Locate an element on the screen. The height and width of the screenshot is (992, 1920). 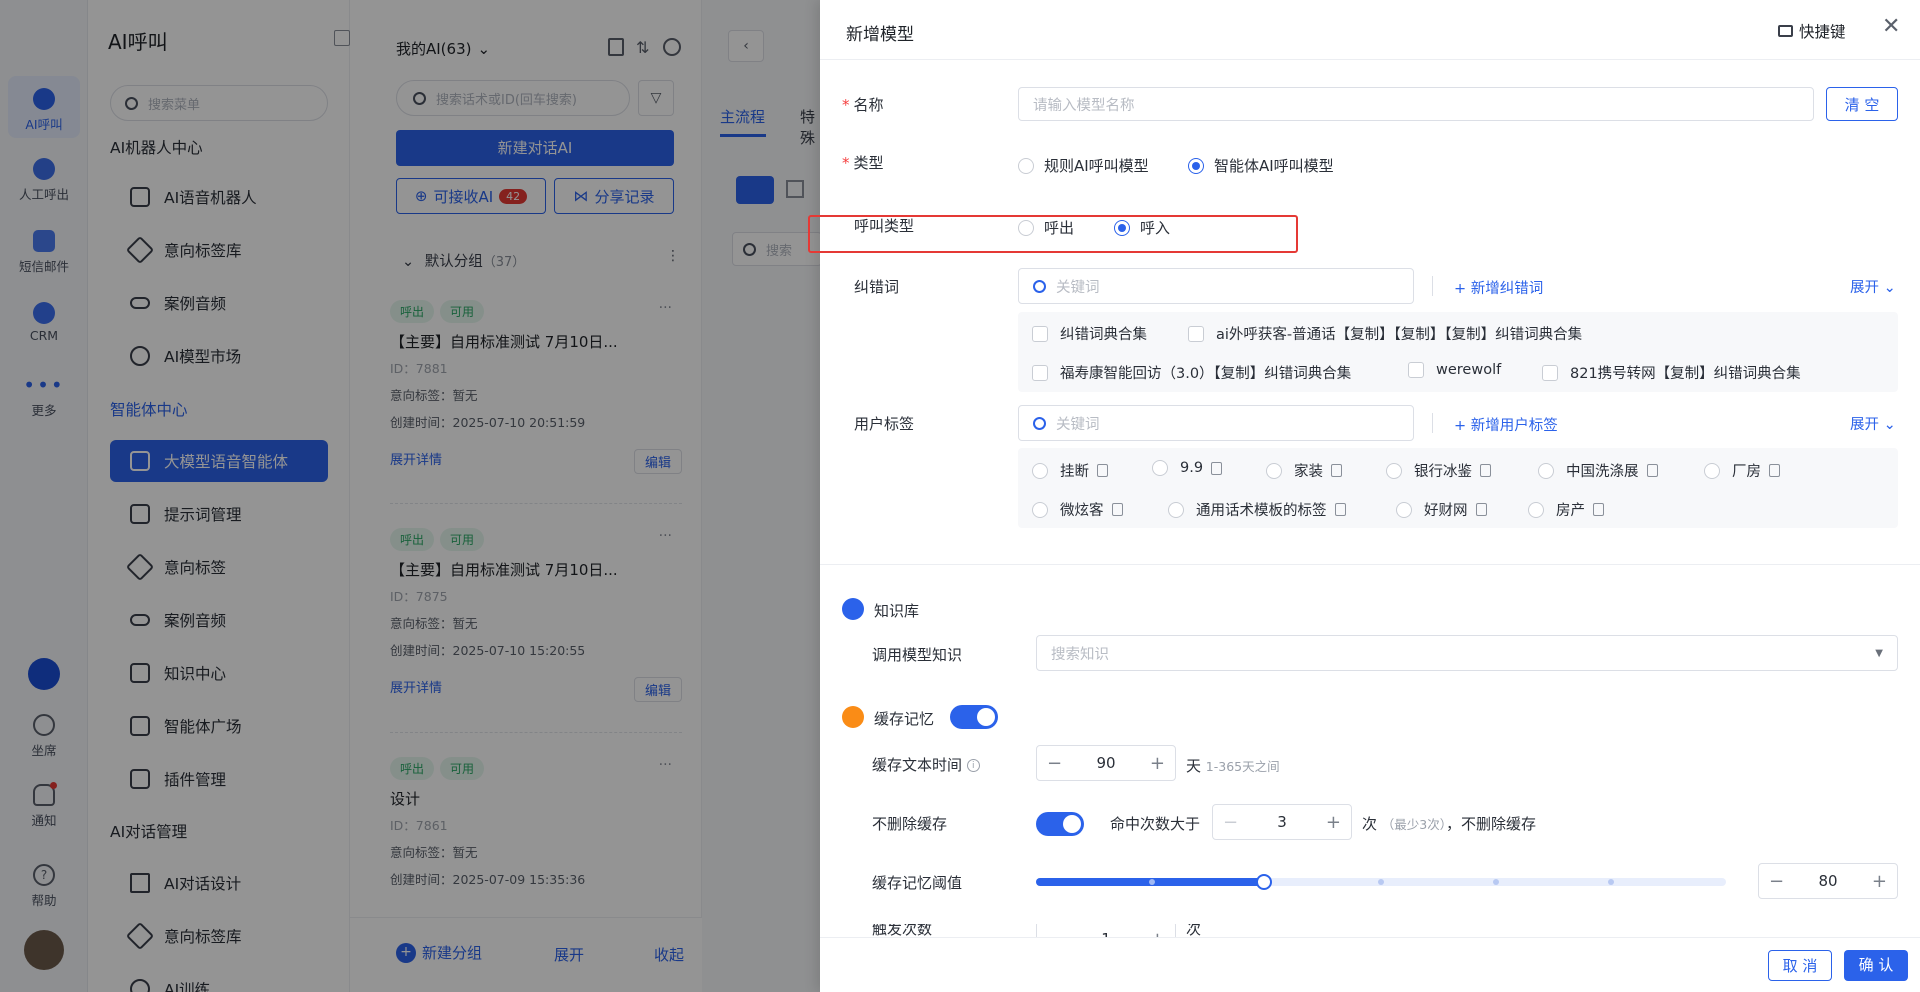
radio-agent-model: 智能体AI呼叫模型 is located at coordinates (1261, 165).